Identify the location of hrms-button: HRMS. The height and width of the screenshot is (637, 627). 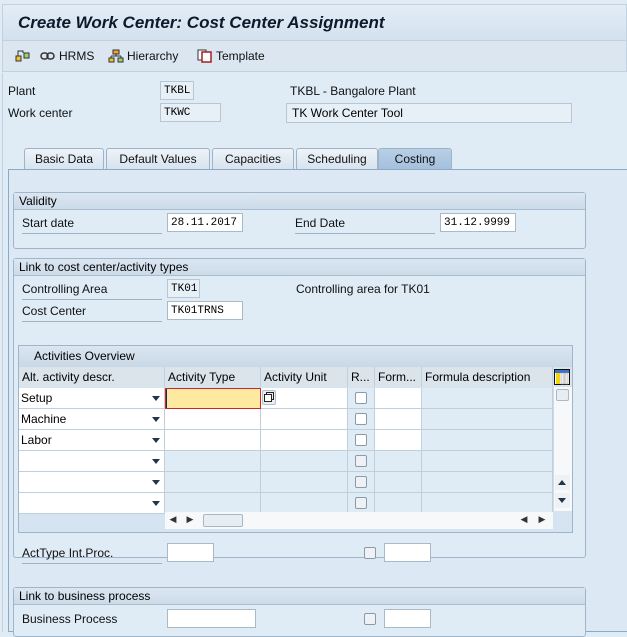
(67, 56).